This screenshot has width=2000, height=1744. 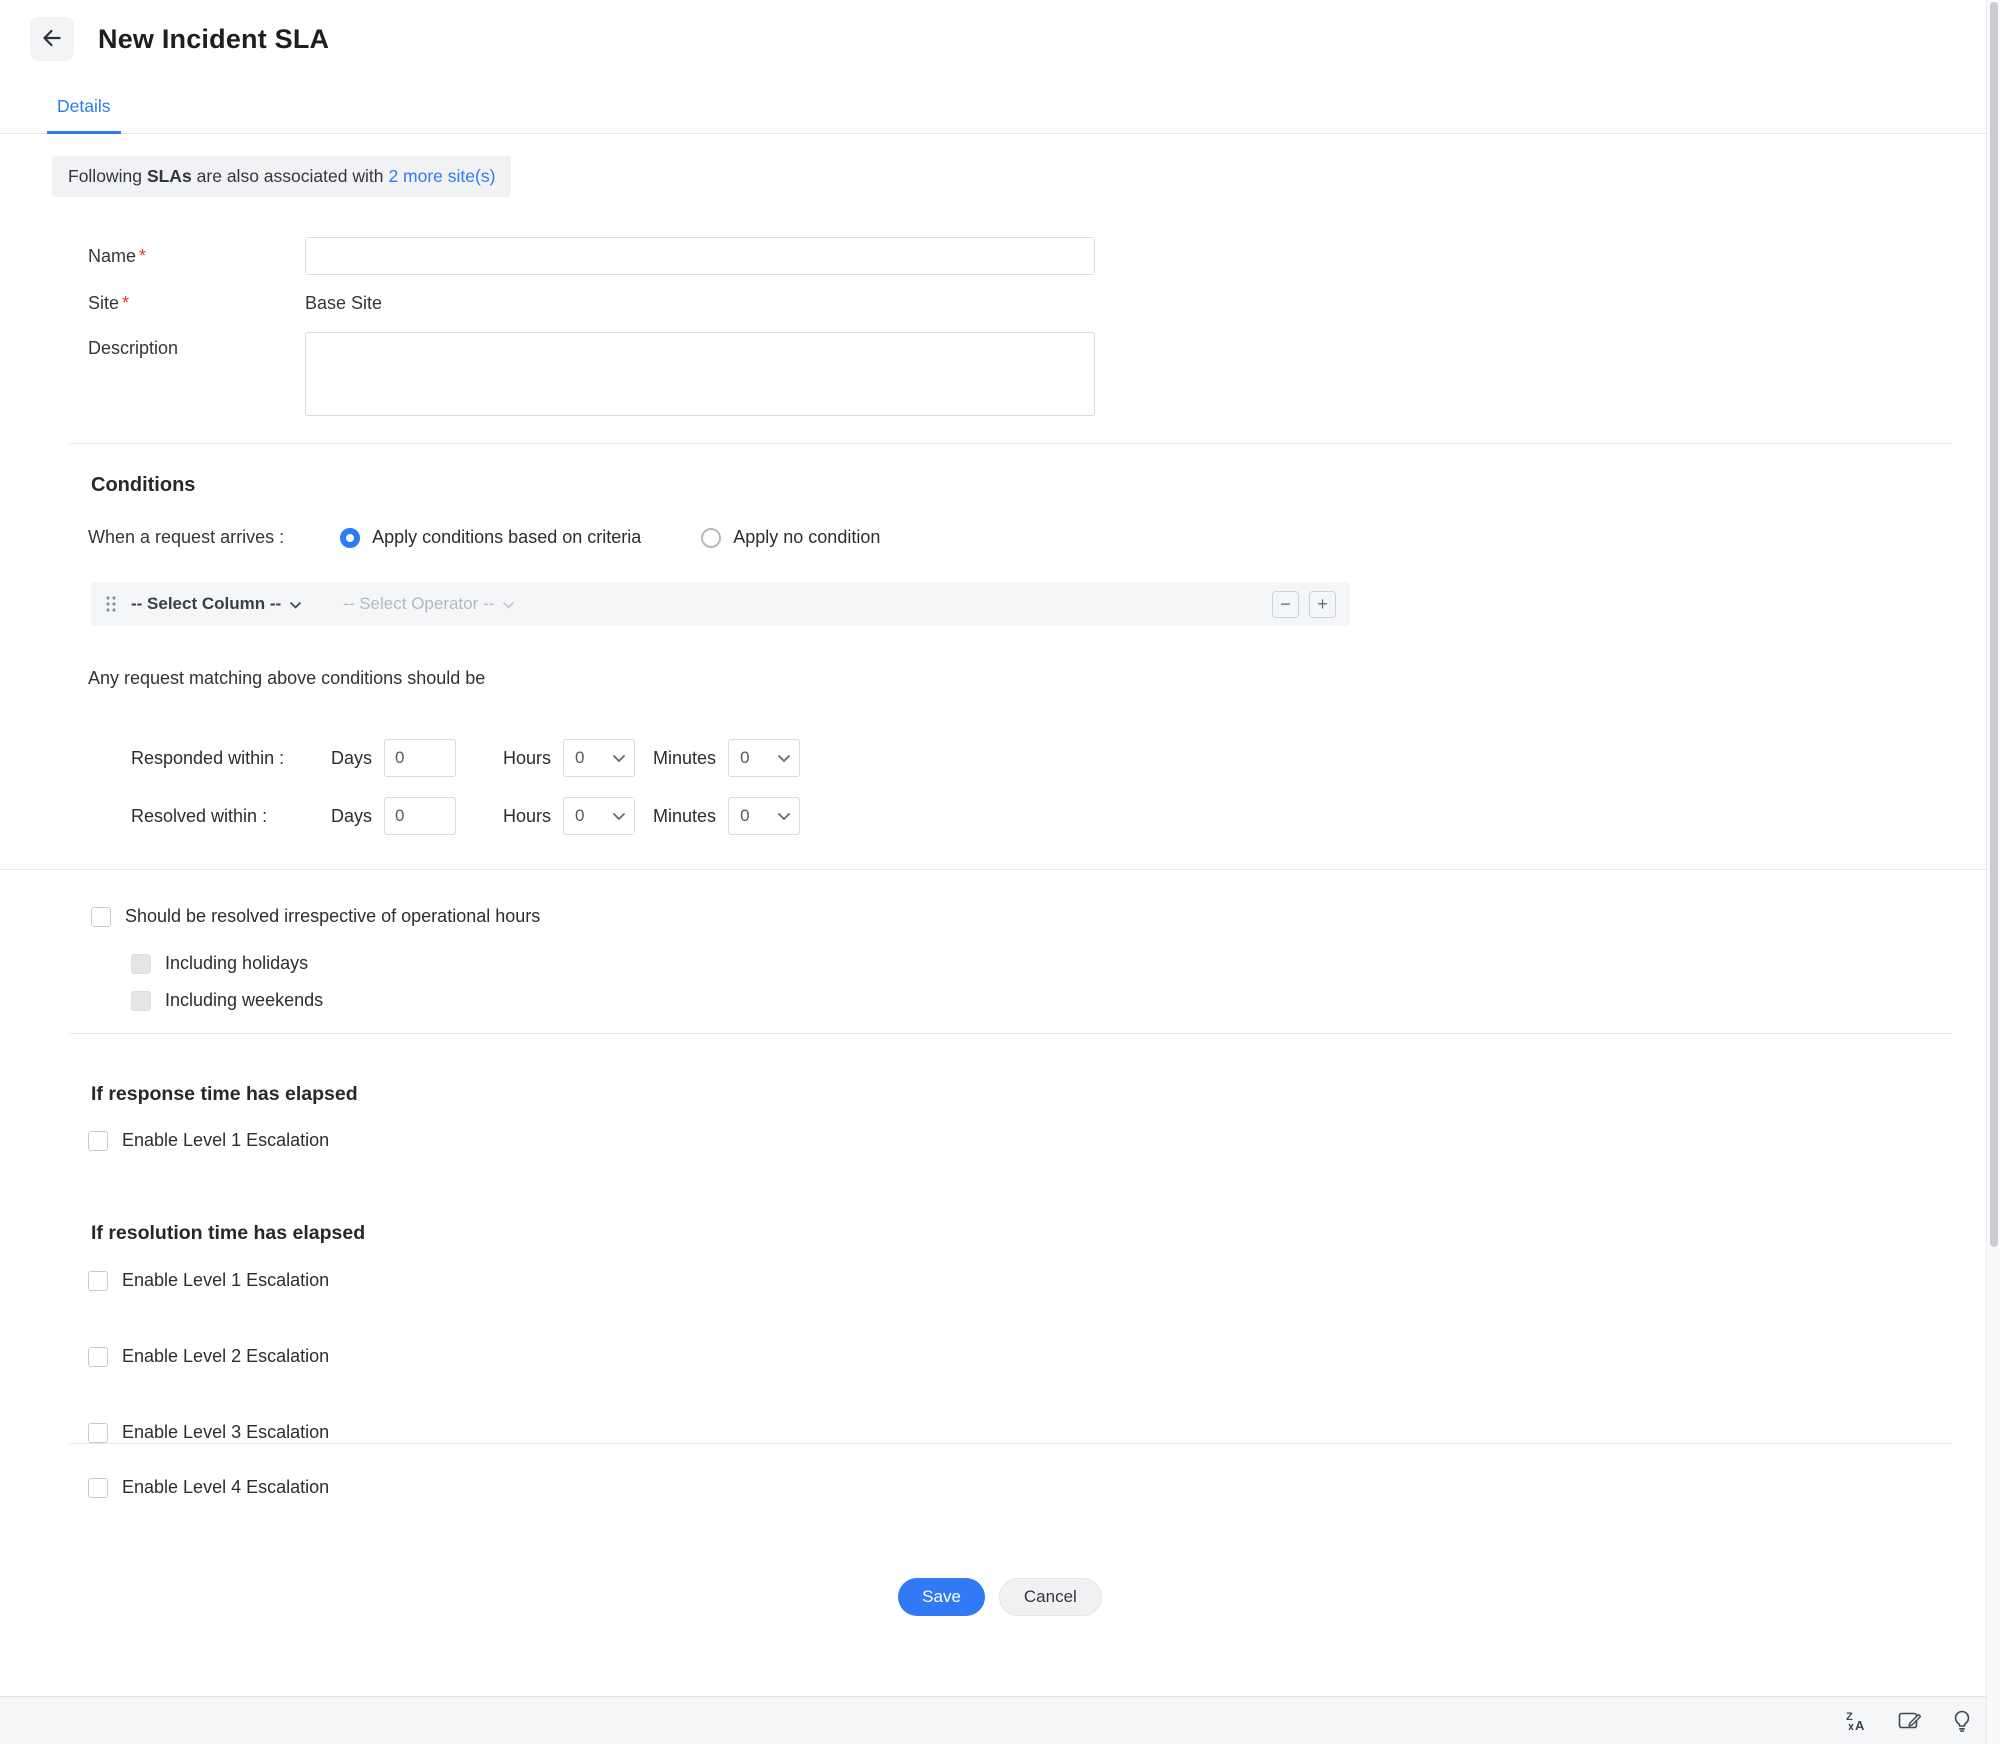 What do you see at coordinates (599, 816) in the screenshot?
I see `resolved-hours-select: 0` at bounding box center [599, 816].